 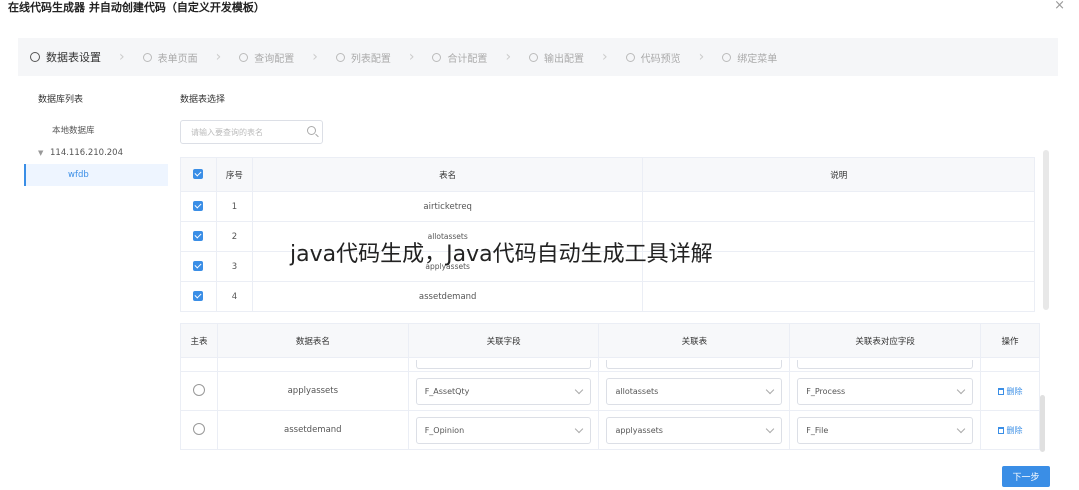 I want to click on caret-down-icon: ▼, so click(x=40, y=153).